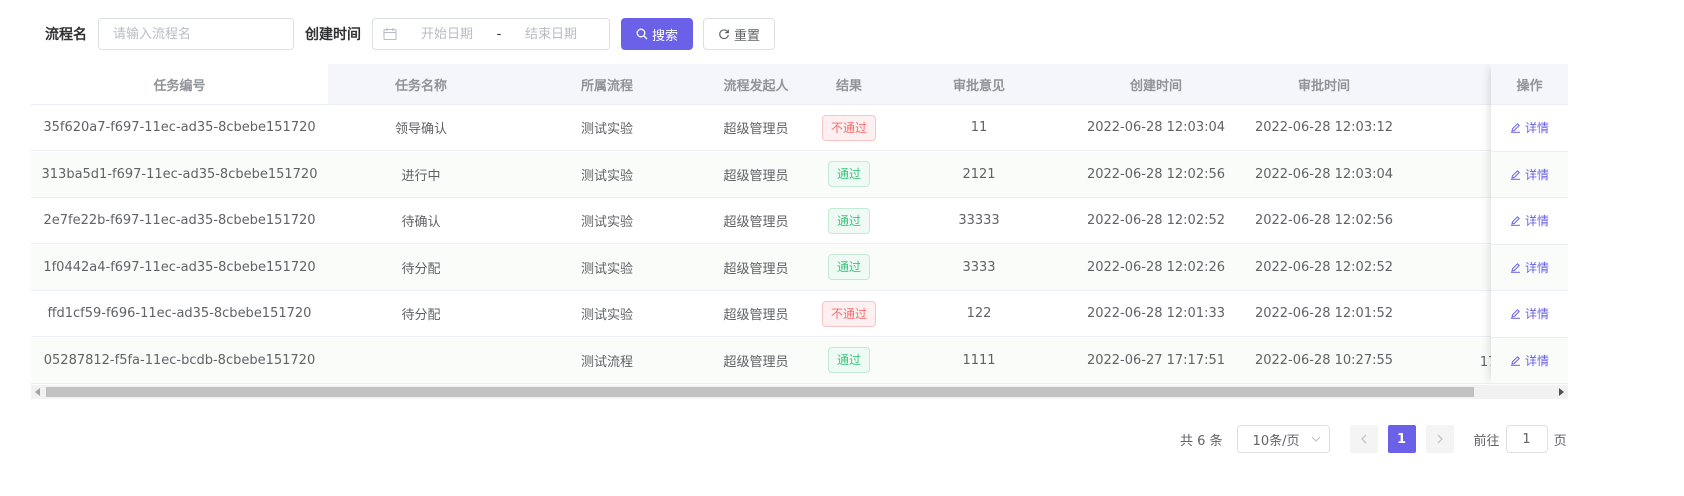  I want to click on cell-task-name: 领导确认, so click(421, 127).